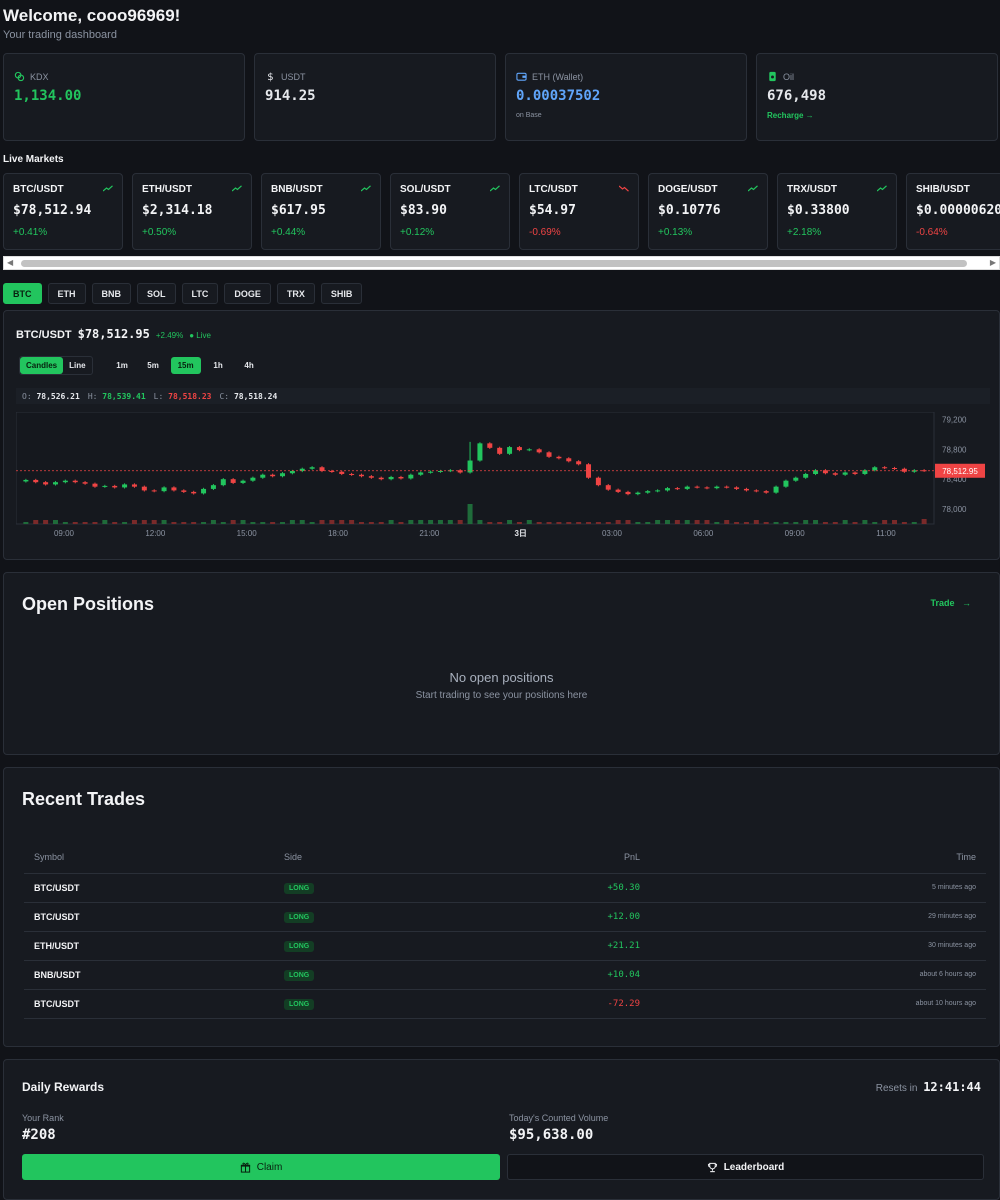 The width and height of the screenshot is (1000, 1200). What do you see at coordinates (812, 189) in the screenshot?
I see `market-symbol: TRX/USDT` at bounding box center [812, 189].